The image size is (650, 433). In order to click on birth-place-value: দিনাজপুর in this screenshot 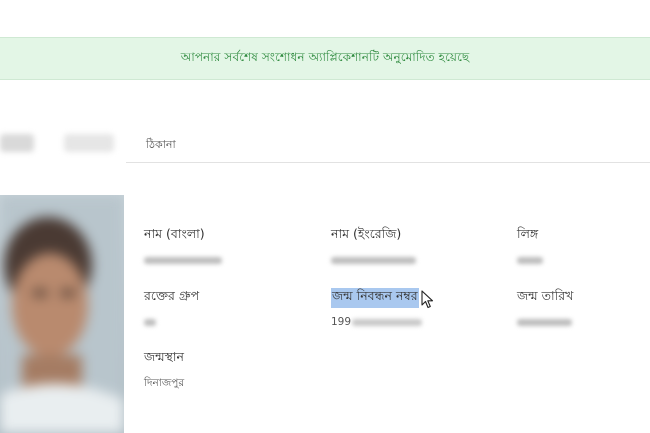, I will do `click(164, 383)`.